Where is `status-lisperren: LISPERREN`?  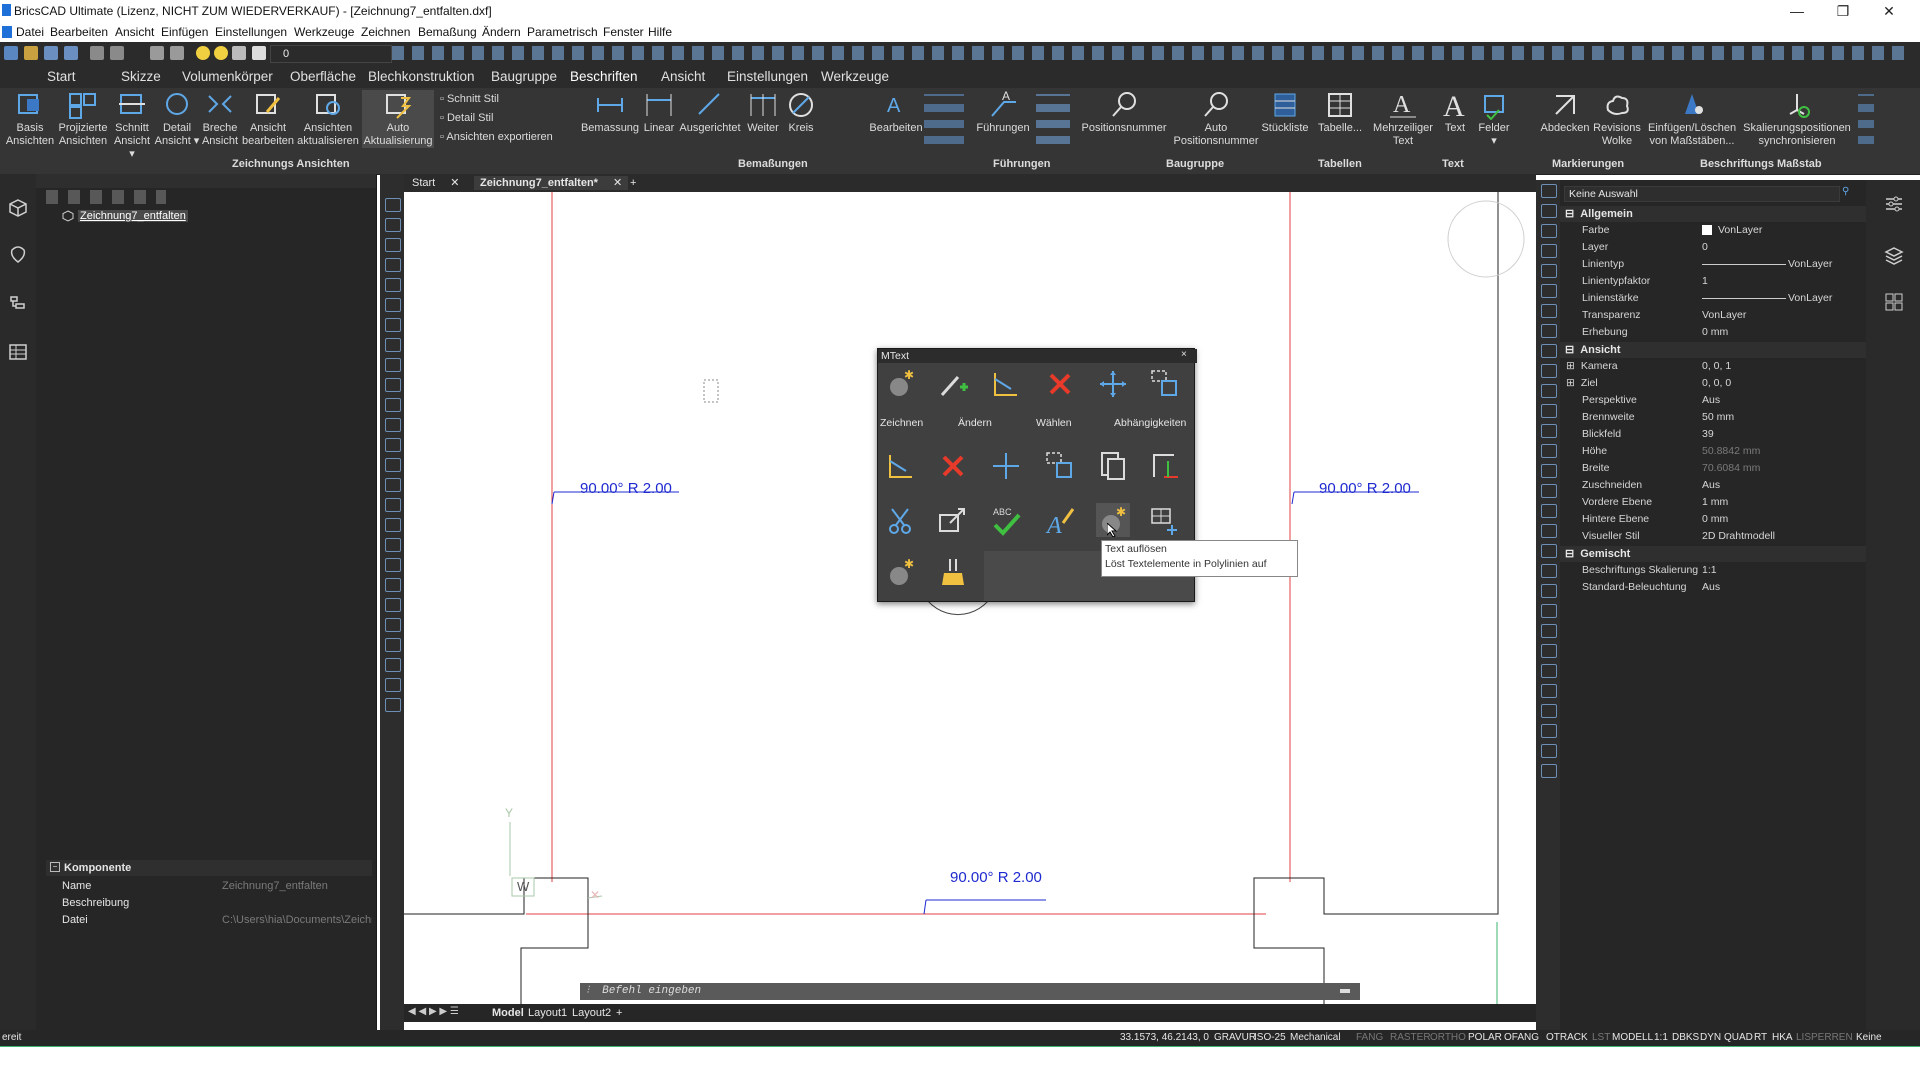
status-lisperren: LISPERREN is located at coordinates (1824, 1037).